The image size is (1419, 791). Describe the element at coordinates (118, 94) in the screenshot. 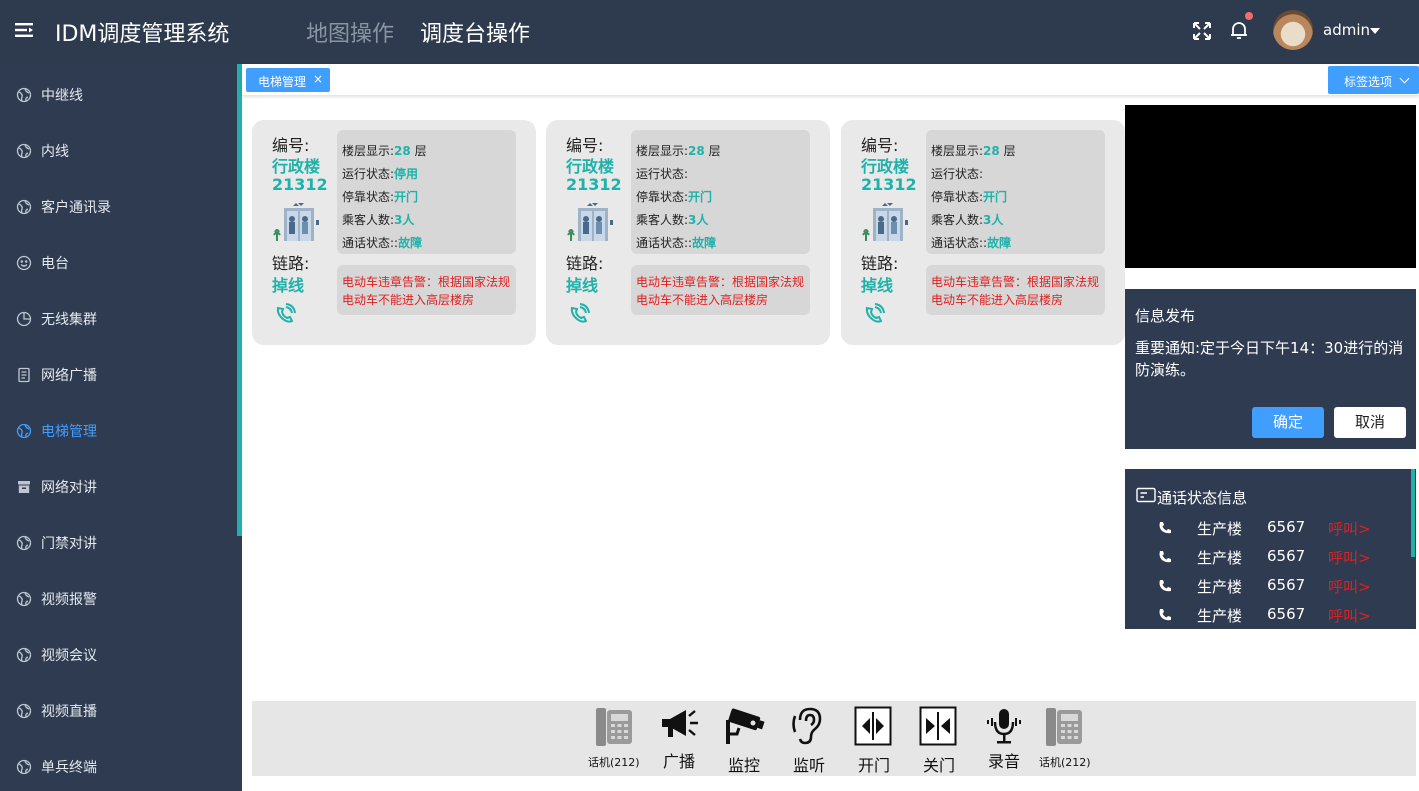

I see `sidebar-item-trunk-line: 中继线` at that location.